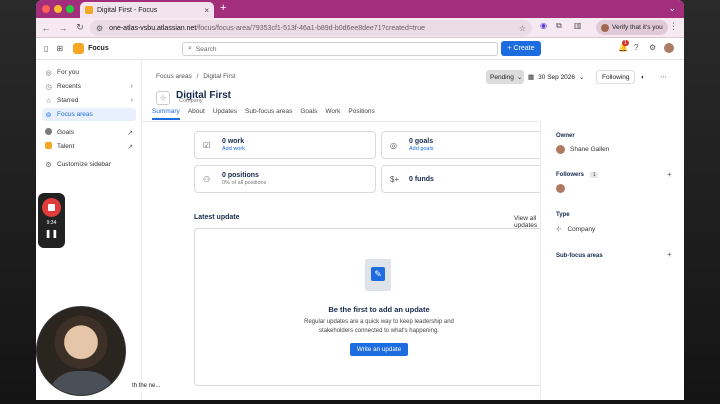 The height and width of the screenshot is (404, 720). Describe the element at coordinates (673, 26) in the screenshot. I see `browser-menu-icon: ⋮` at that location.